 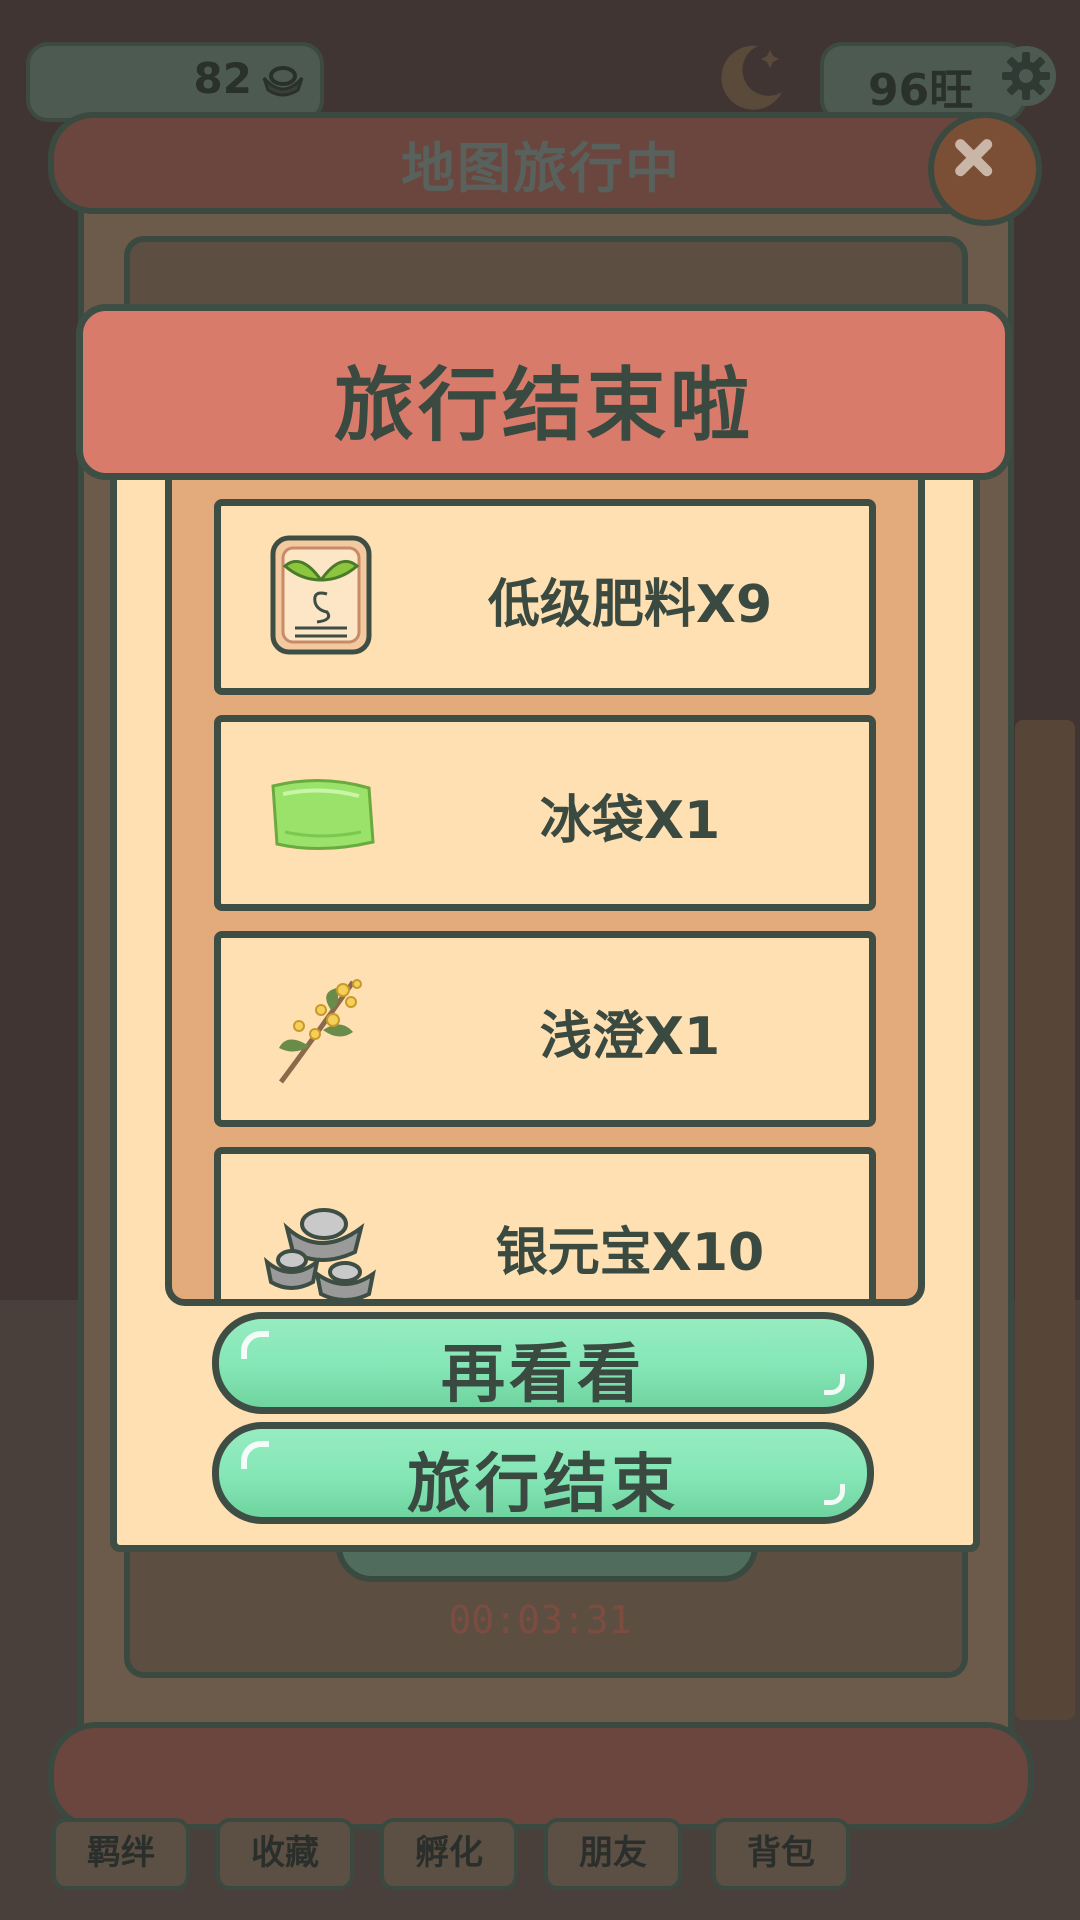 I want to click on moon-icon, so click(x=751, y=77).